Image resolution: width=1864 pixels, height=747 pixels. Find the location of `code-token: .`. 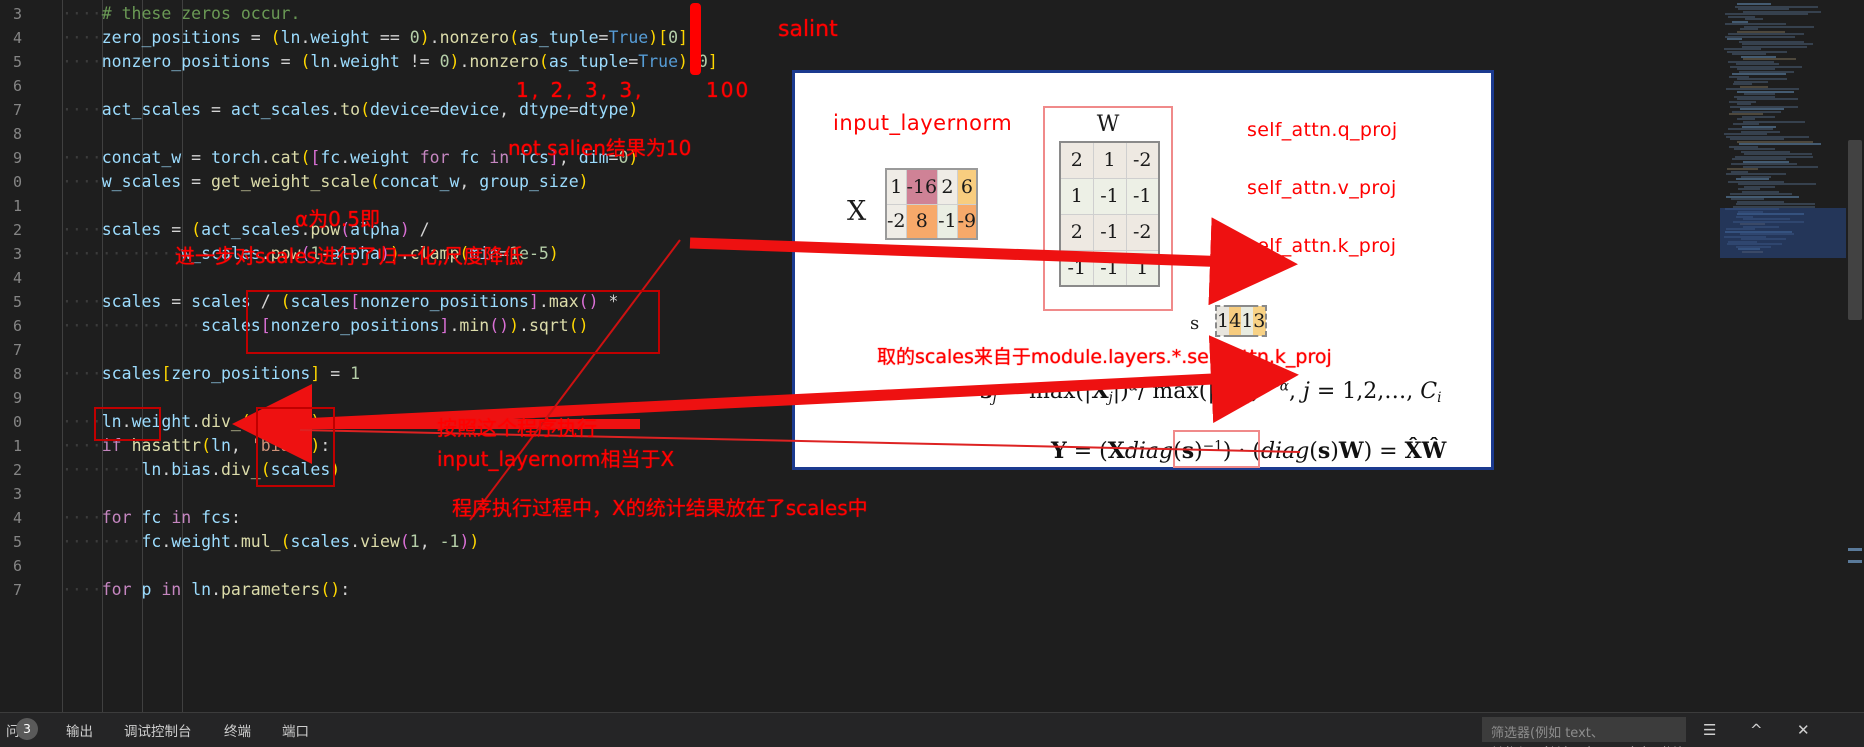

code-token: . is located at coordinates (235, 541).